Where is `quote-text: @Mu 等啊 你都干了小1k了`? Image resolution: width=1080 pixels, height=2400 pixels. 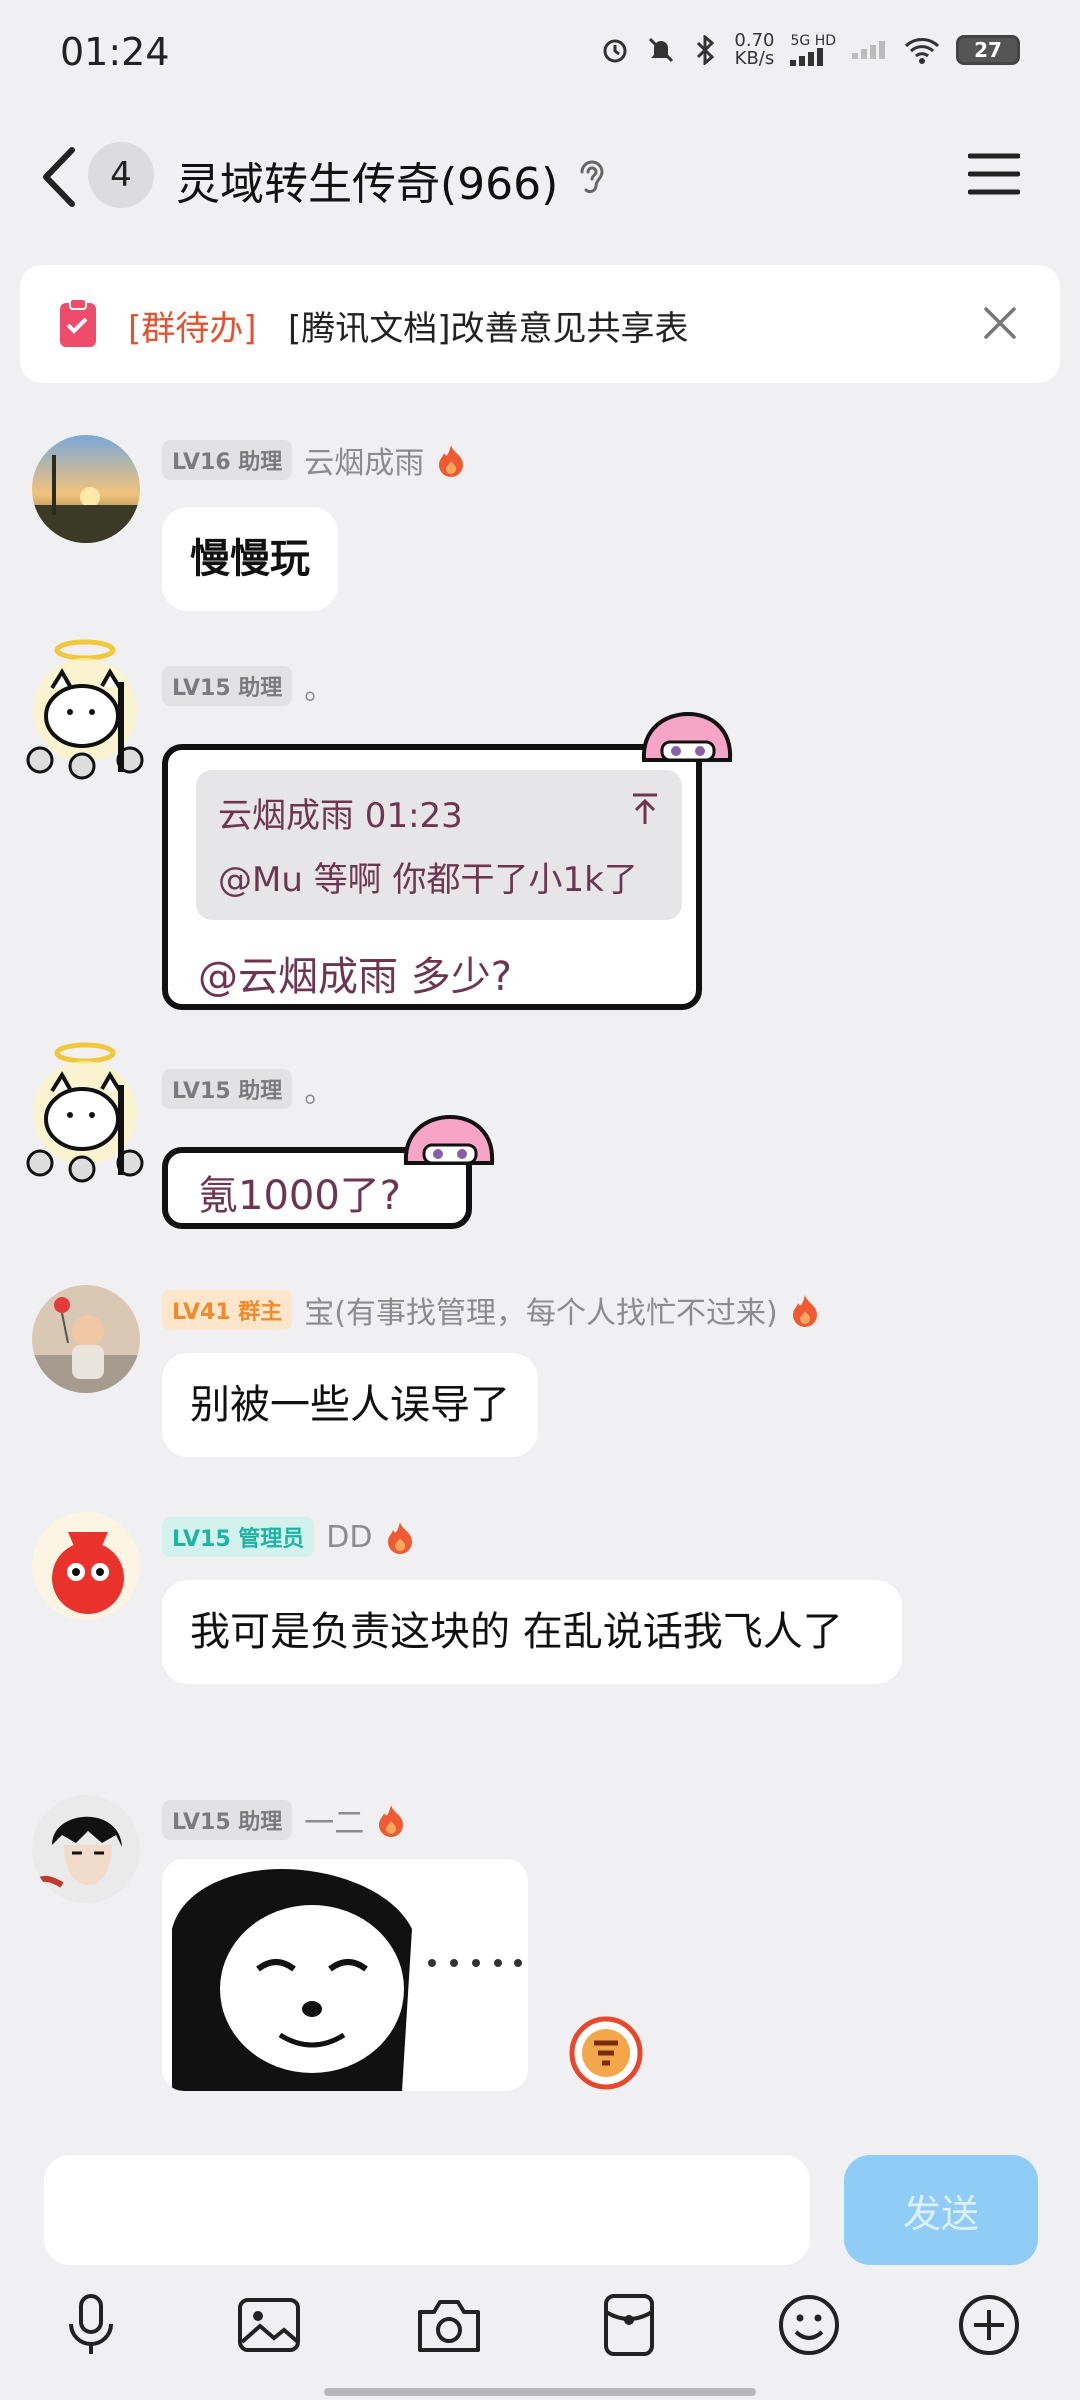 quote-text: @Mu 等啊 你都干了小1k了 is located at coordinates (428, 880).